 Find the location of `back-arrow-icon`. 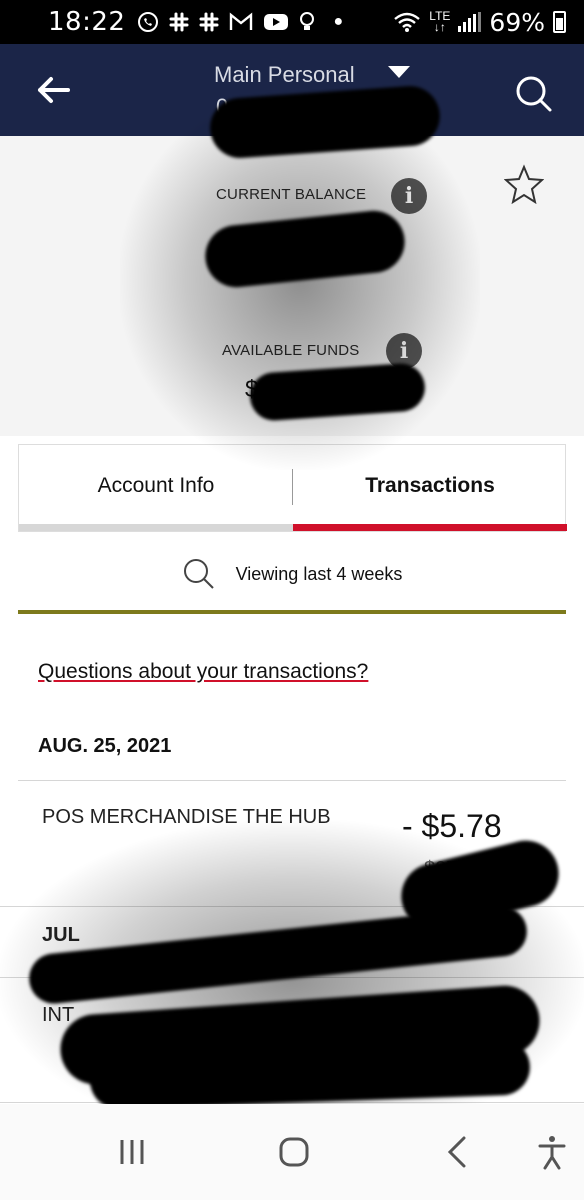

back-arrow-icon is located at coordinates (54, 90).